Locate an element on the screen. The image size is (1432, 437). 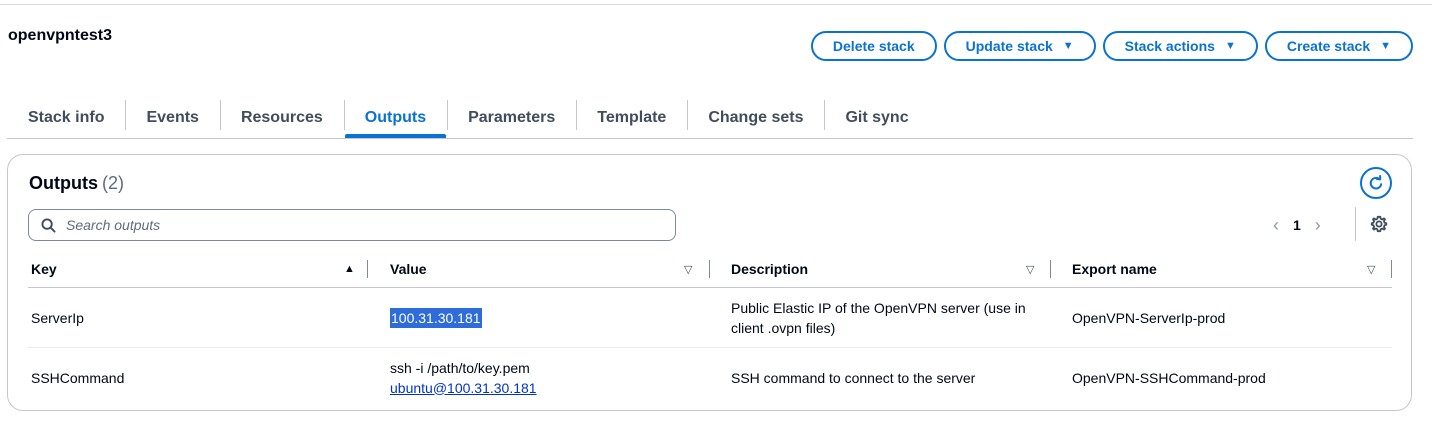
tab-git-sync: Git sync is located at coordinates (876, 118).